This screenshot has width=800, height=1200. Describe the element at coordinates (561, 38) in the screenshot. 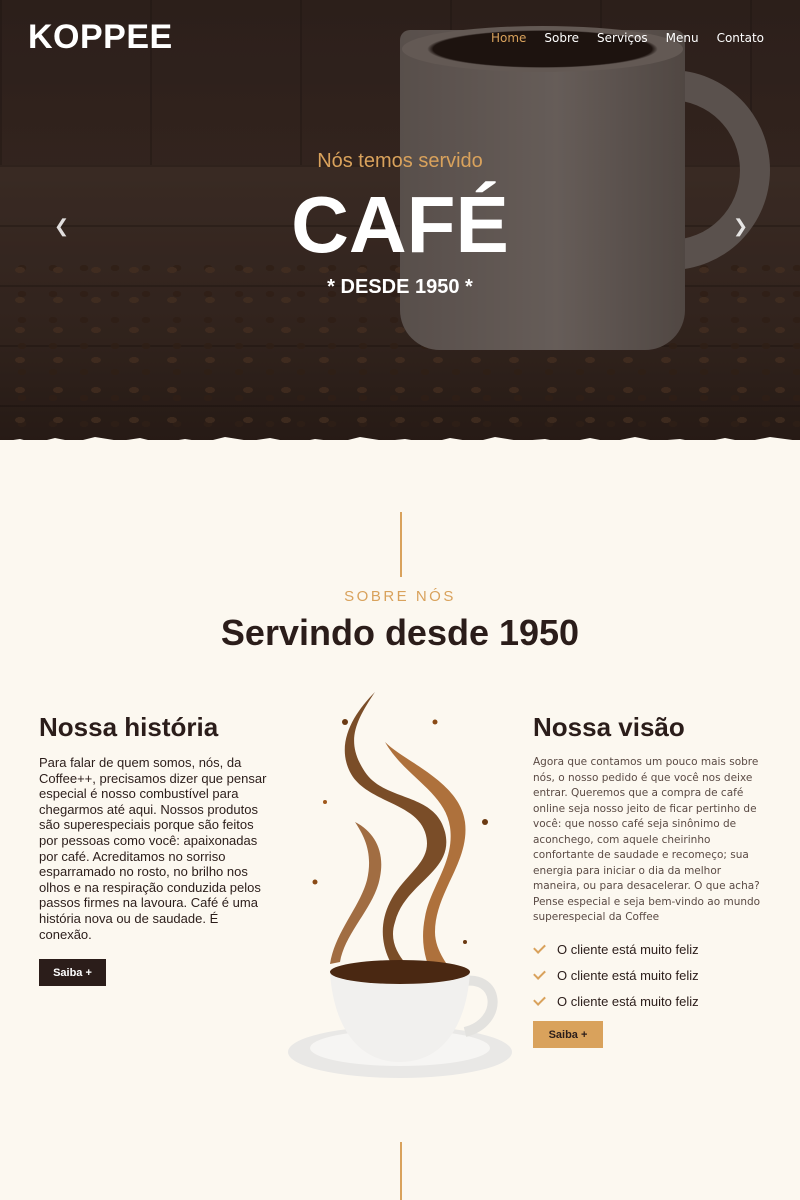

I see `nav-item-sobre: Sobre` at that location.